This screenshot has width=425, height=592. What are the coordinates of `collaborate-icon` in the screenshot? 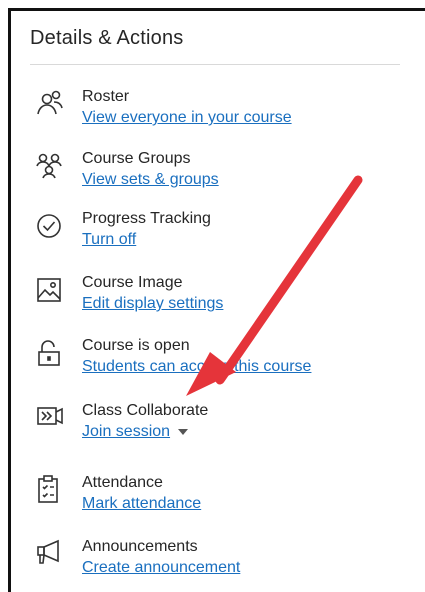 It's located at (50, 417).